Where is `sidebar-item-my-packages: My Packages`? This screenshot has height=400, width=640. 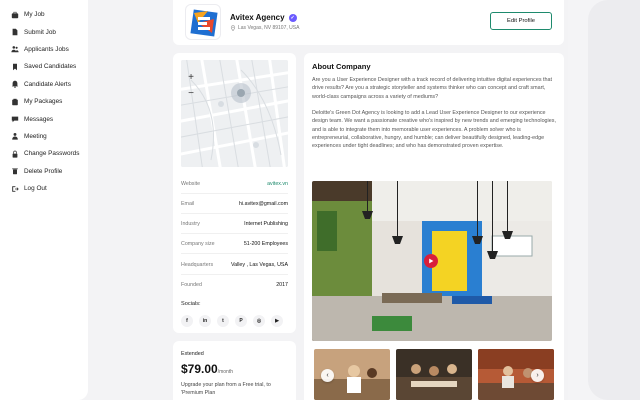 sidebar-item-my-packages: My Packages is located at coordinates (44, 101).